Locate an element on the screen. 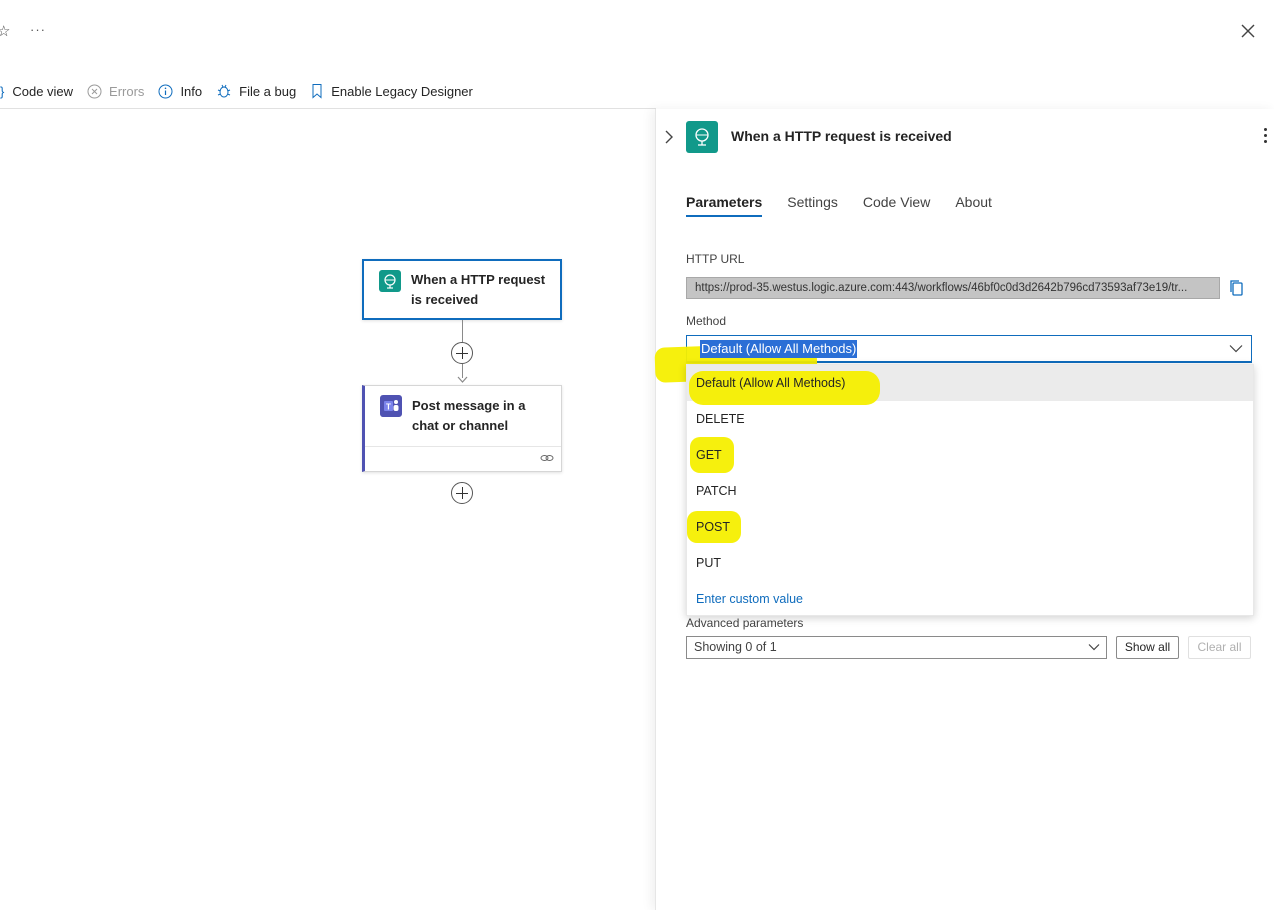  clear-all-button: Clear all is located at coordinates (1219, 647).